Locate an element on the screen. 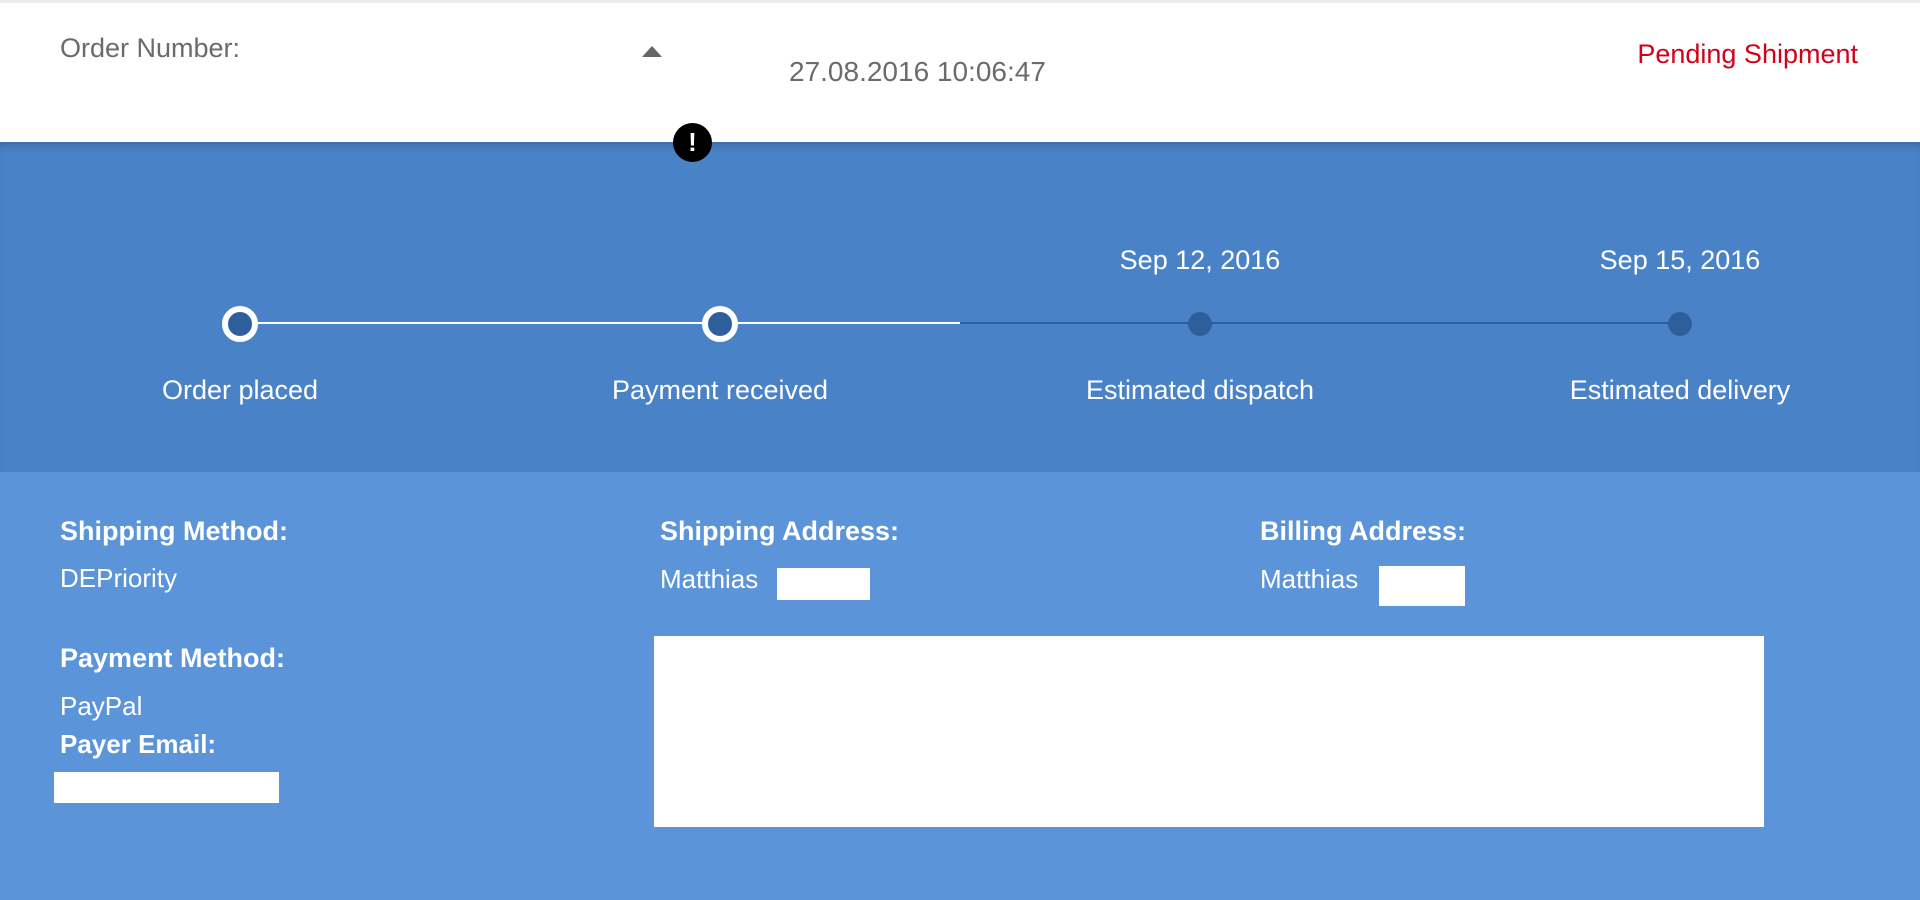  order-number-label: Order Number: is located at coordinates (150, 48).